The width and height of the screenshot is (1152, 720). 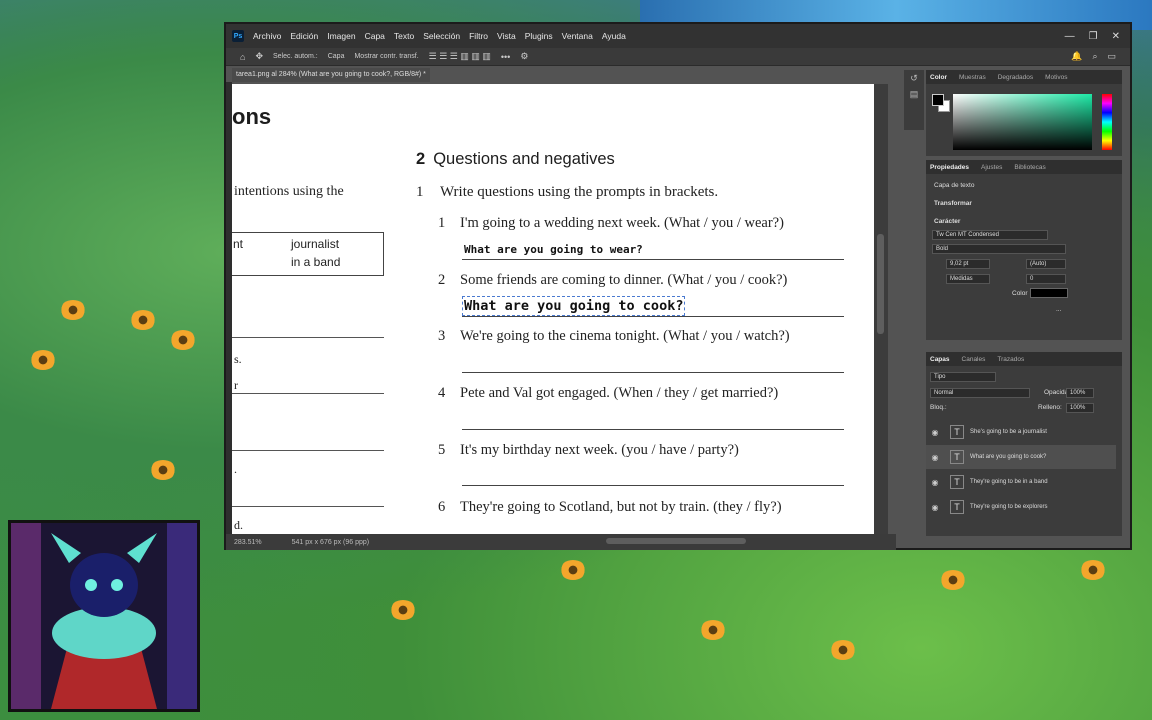 What do you see at coordinates (938, 77) in the screenshot?
I see `tab-color: Color` at bounding box center [938, 77].